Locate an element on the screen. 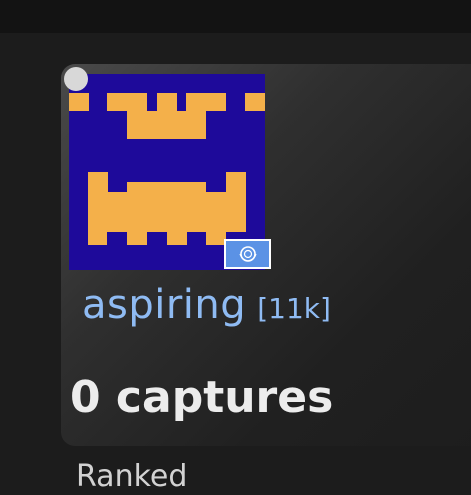 The image size is (471, 495). online-status-dot is located at coordinates (76, 79).